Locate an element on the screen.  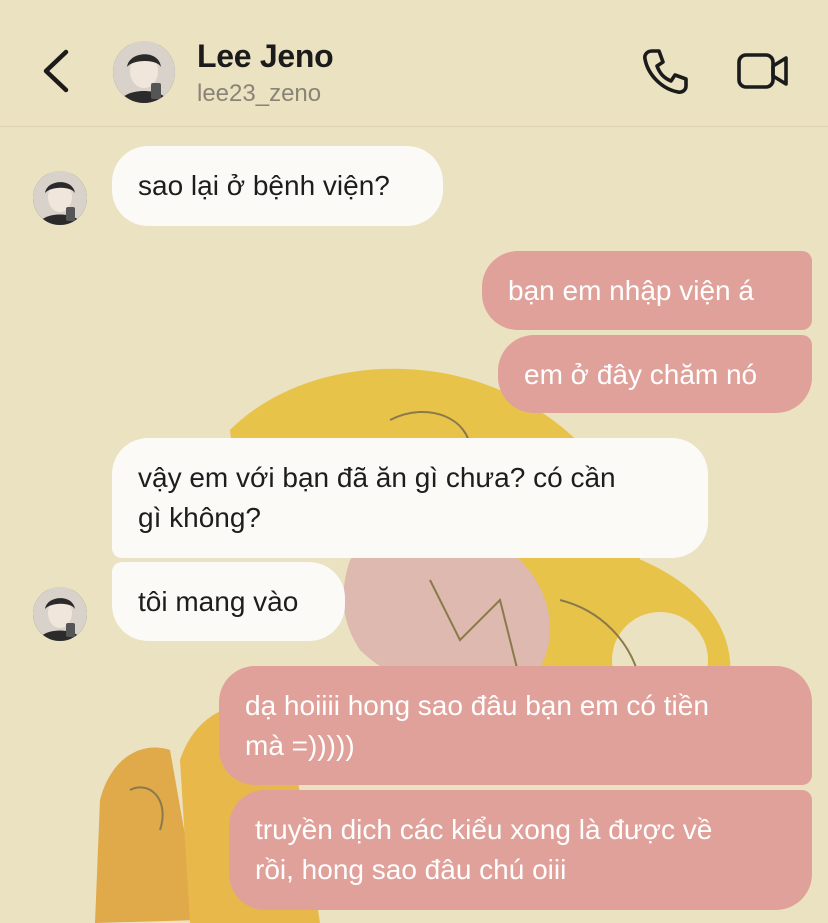
incoming-message: sao lại ở bệnh viện? is located at coordinates (277, 186).